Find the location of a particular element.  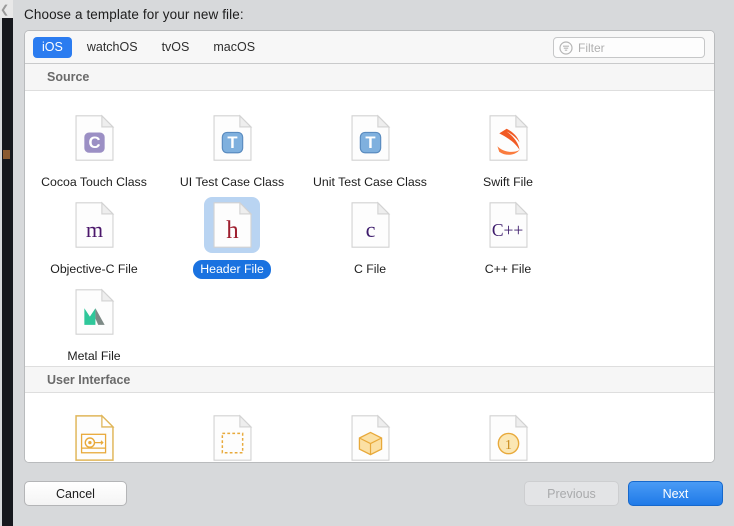

template-cocoa-touch-class: C Cocoa Touch Class is located at coordinates (94, 148).